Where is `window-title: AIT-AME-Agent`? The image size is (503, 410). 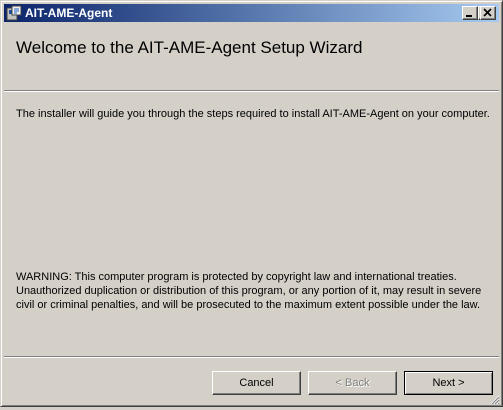
window-title: AIT-AME-Agent is located at coordinates (69, 13).